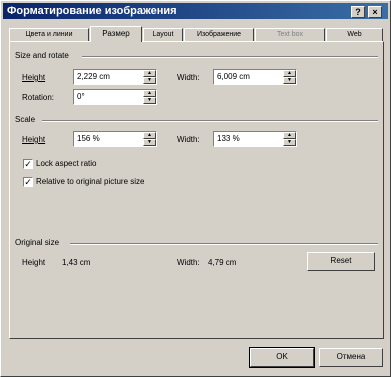  What do you see at coordinates (163, 34) in the screenshot?
I see `tab-layout: Layout` at bounding box center [163, 34].